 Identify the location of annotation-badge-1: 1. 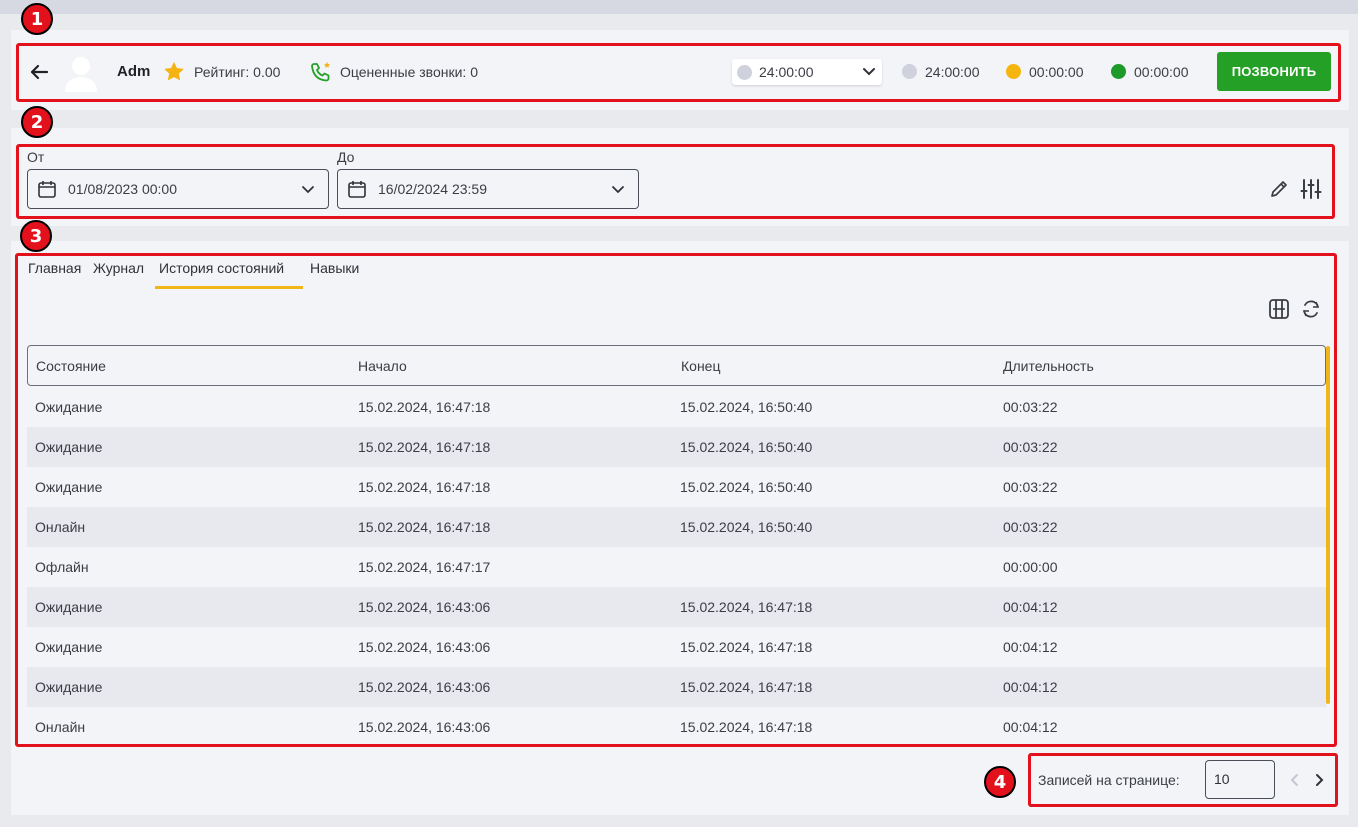
(37, 19).